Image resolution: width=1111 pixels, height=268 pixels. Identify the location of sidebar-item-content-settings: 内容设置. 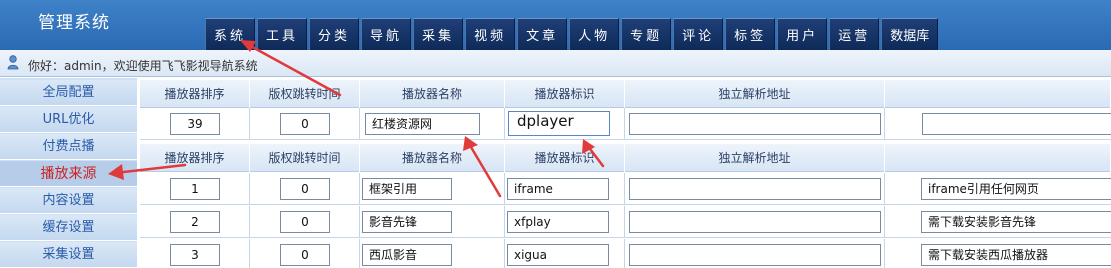
(68, 201).